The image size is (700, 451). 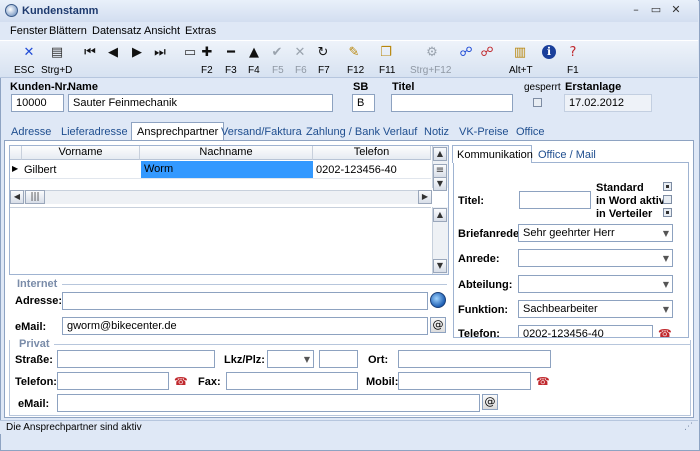 What do you see at coordinates (452, 103) in the screenshot?
I see `titel-field` at bounding box center [452, 103].